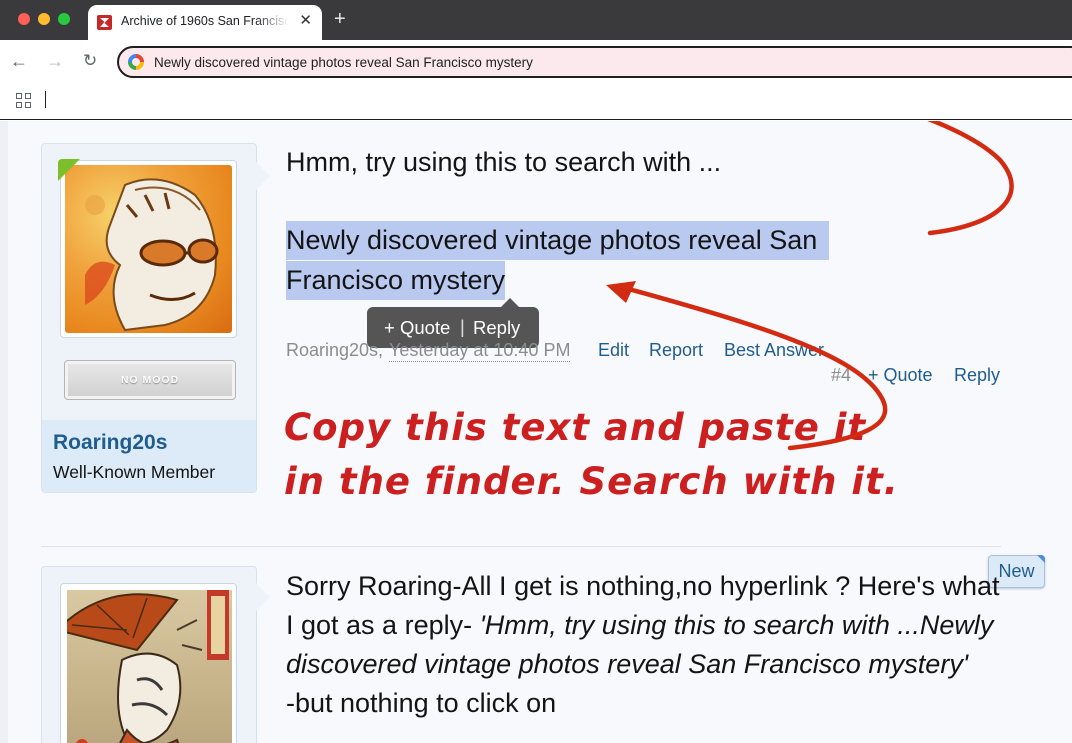 This screenshot has width=1072, height=743. I want to click on maximize-window-button, so click(64, 19).